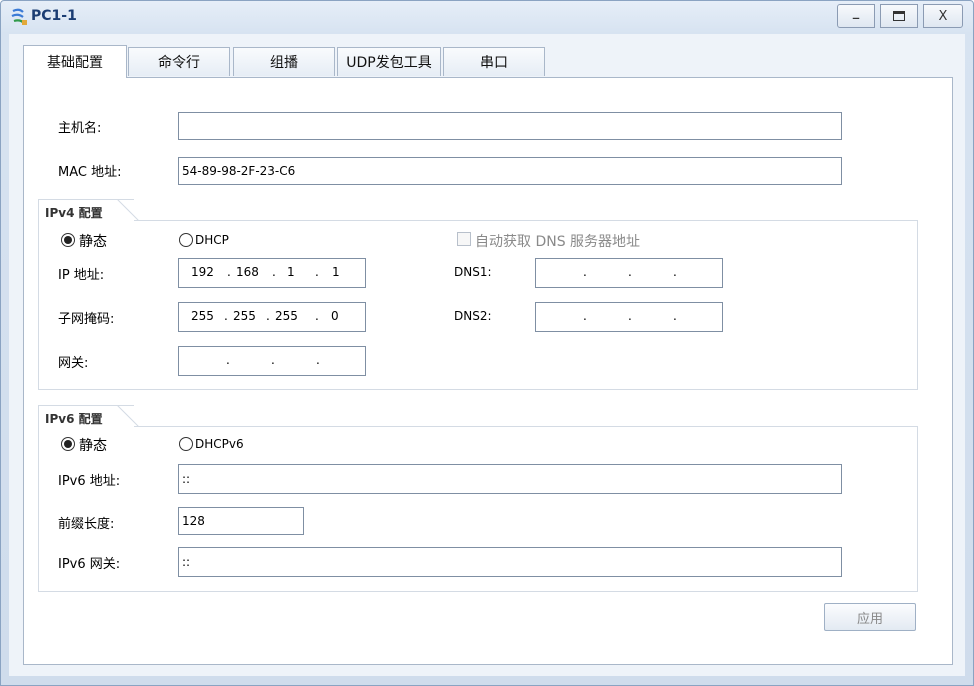  I want to click on dns1-label: DNS1:, so click(473, 272).